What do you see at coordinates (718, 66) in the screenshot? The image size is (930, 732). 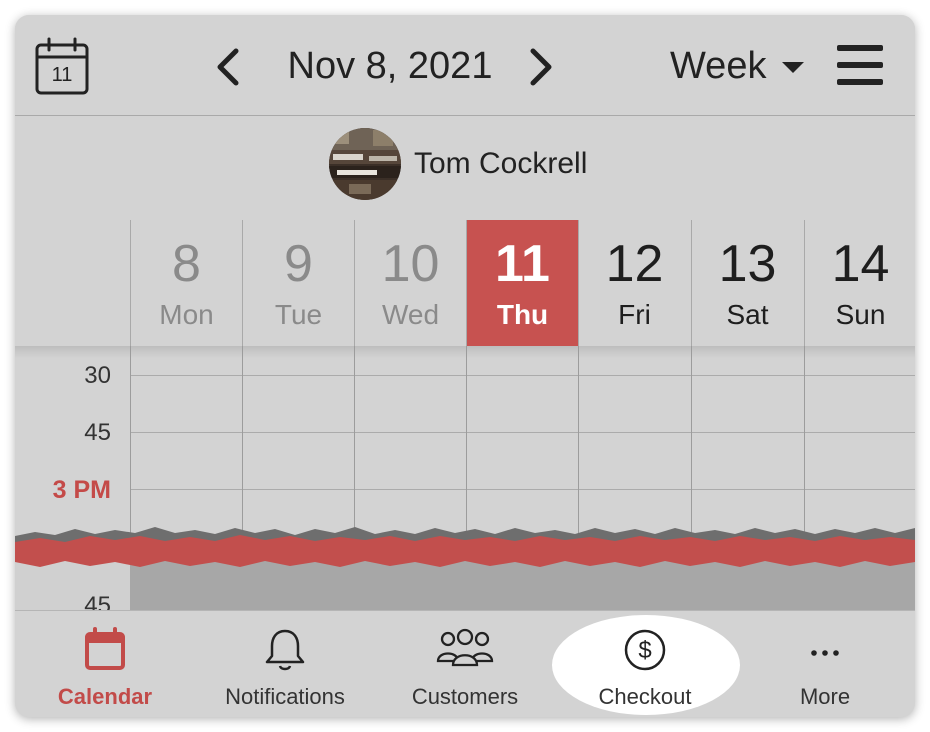 I see `view-mode-label: Week` at bounding box center [718, 66].